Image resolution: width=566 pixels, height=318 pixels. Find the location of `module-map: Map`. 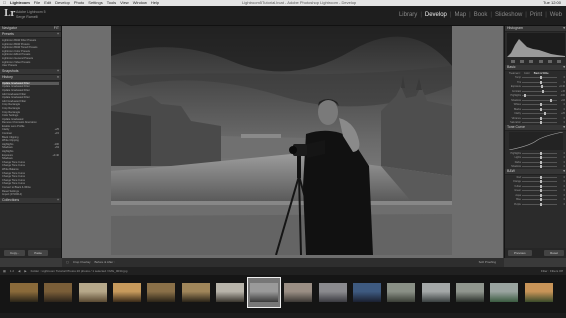

module-map: Map is located at coordinates (460, 15).